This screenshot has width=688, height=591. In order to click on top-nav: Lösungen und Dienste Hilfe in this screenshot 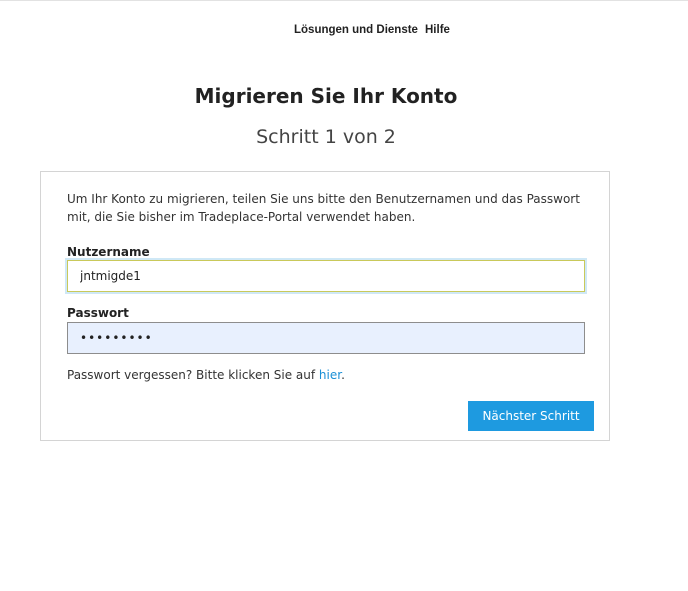, I will do `click(344, 33)`.